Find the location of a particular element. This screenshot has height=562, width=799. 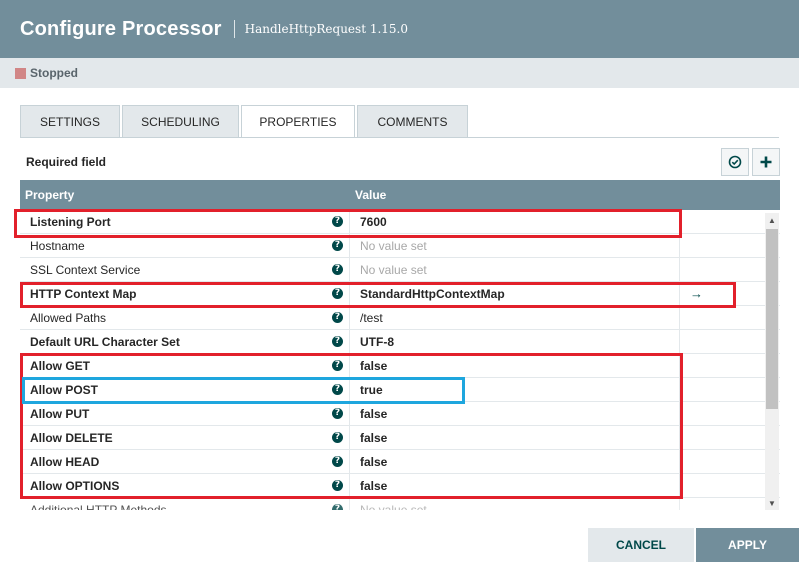

status-bar: Stopped is located at coordinates (399, 73).